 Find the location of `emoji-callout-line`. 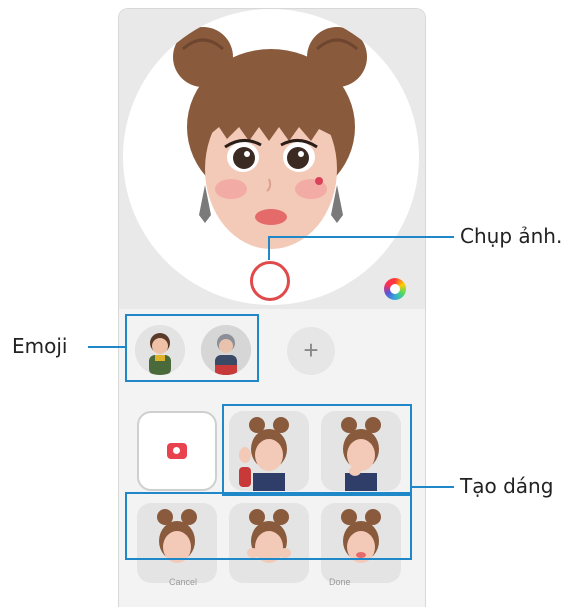

emoji-callout-line is located at coordinates (107, 347).